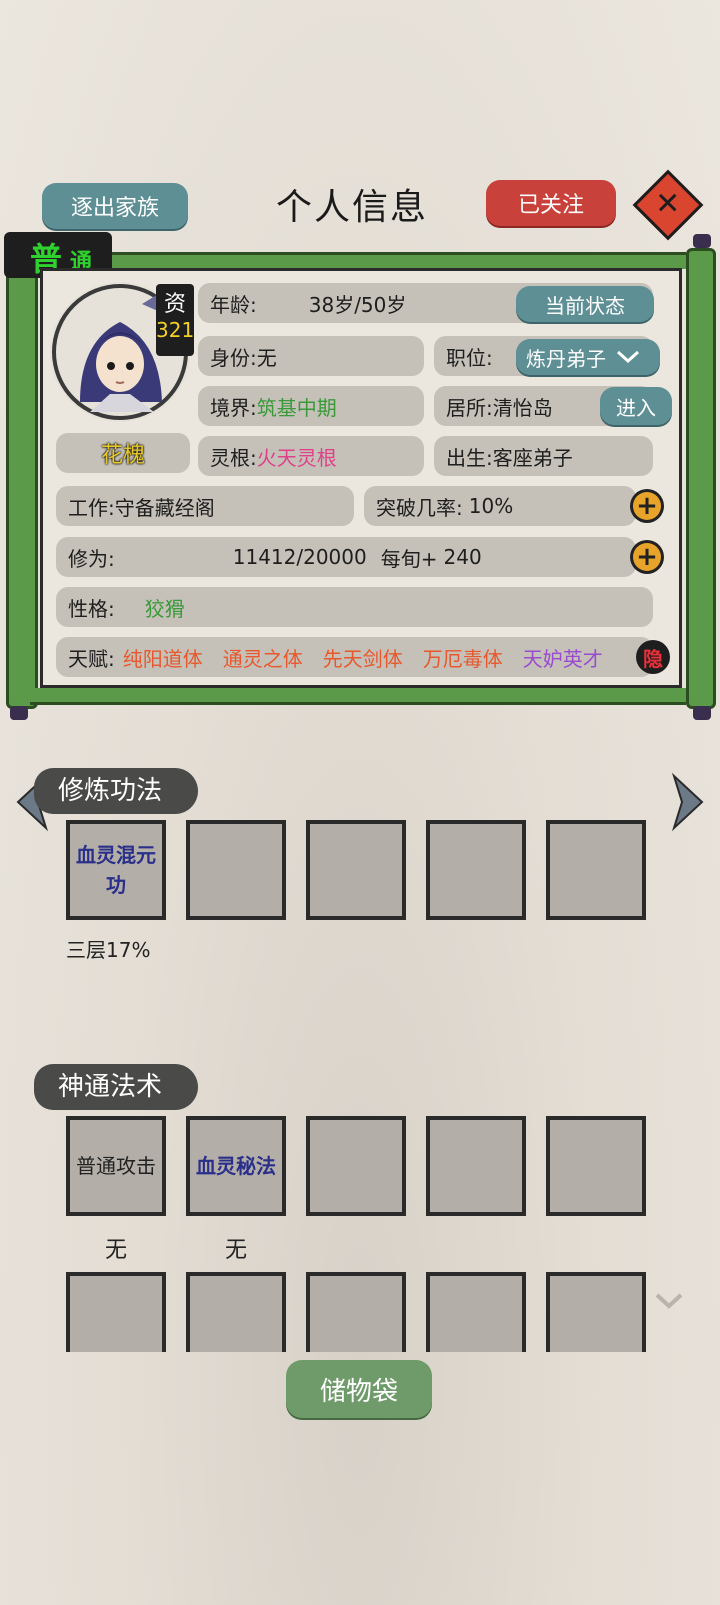  Describe the element at coordinates (563, 657) in the screenshot. I see `talent-item: 天妒英才` at that location.